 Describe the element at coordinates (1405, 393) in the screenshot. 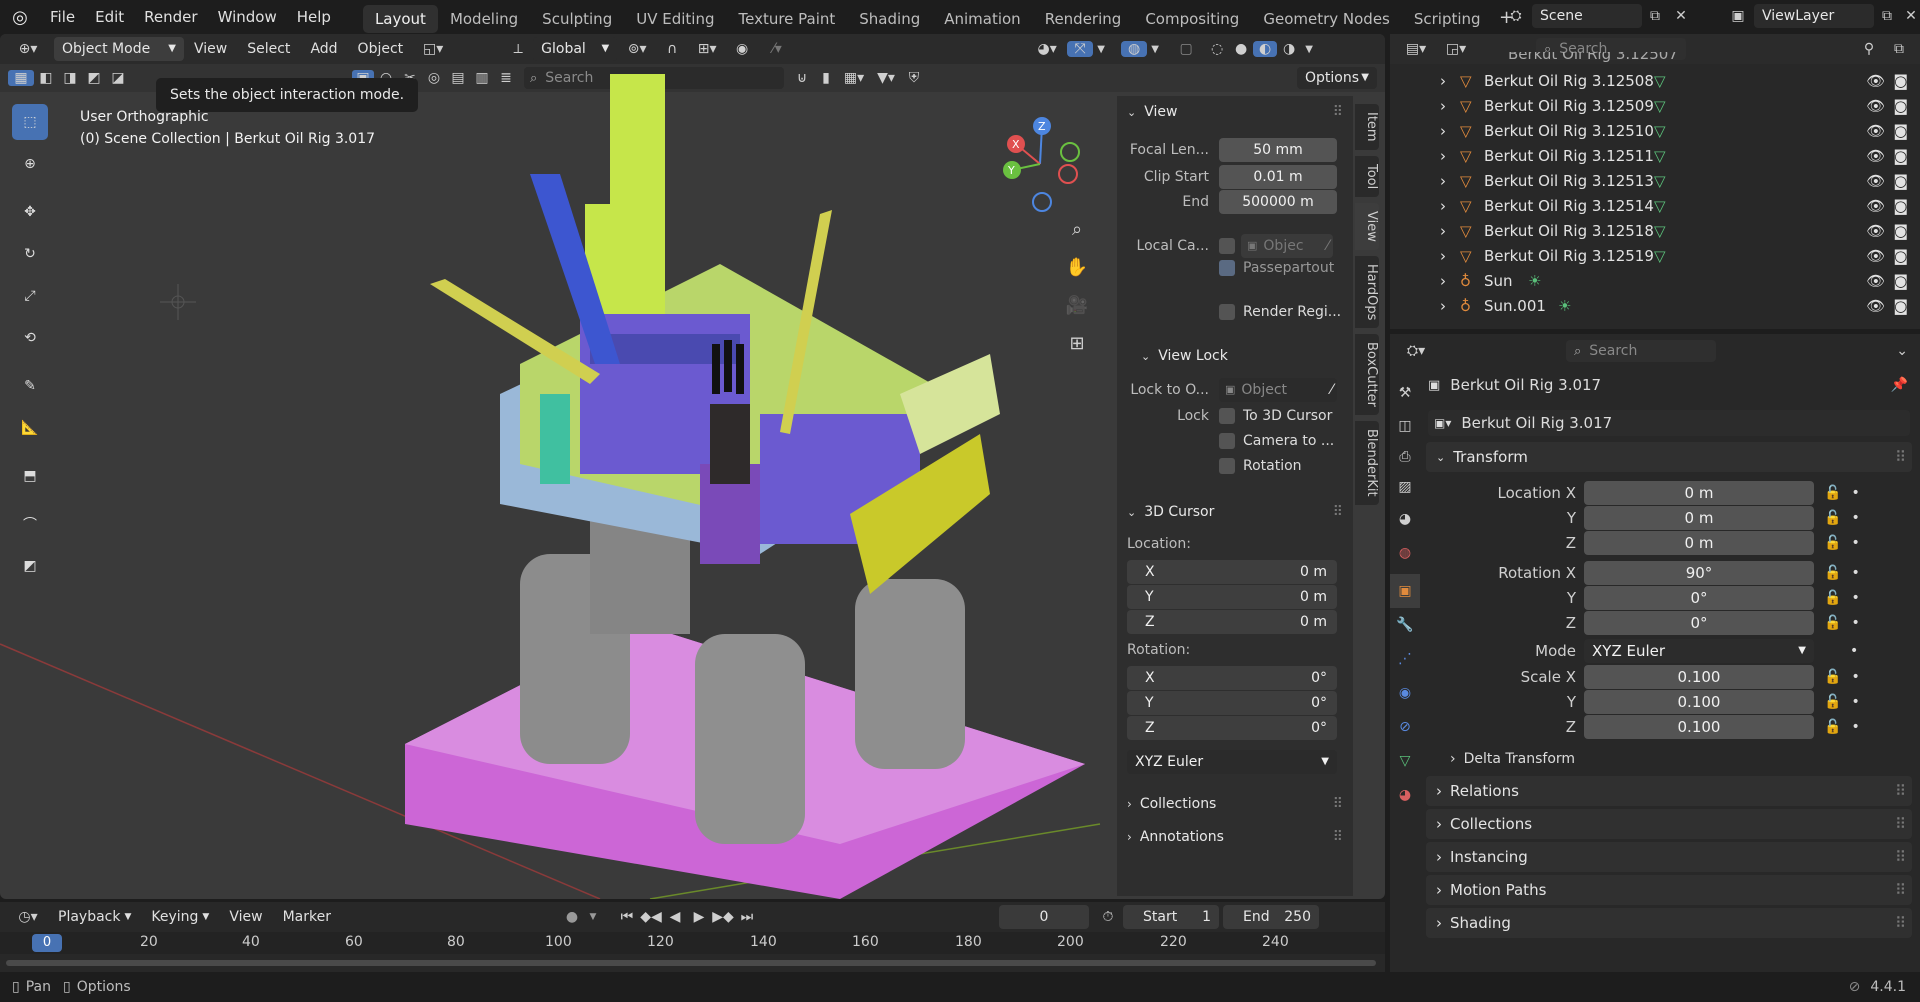

I see `tool-tab-icon: ⚒` at that location.